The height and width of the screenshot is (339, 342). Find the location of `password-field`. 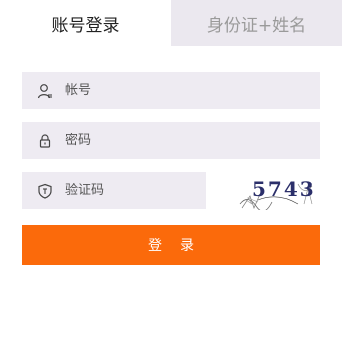

password-field is located at coordinates (171, 140).